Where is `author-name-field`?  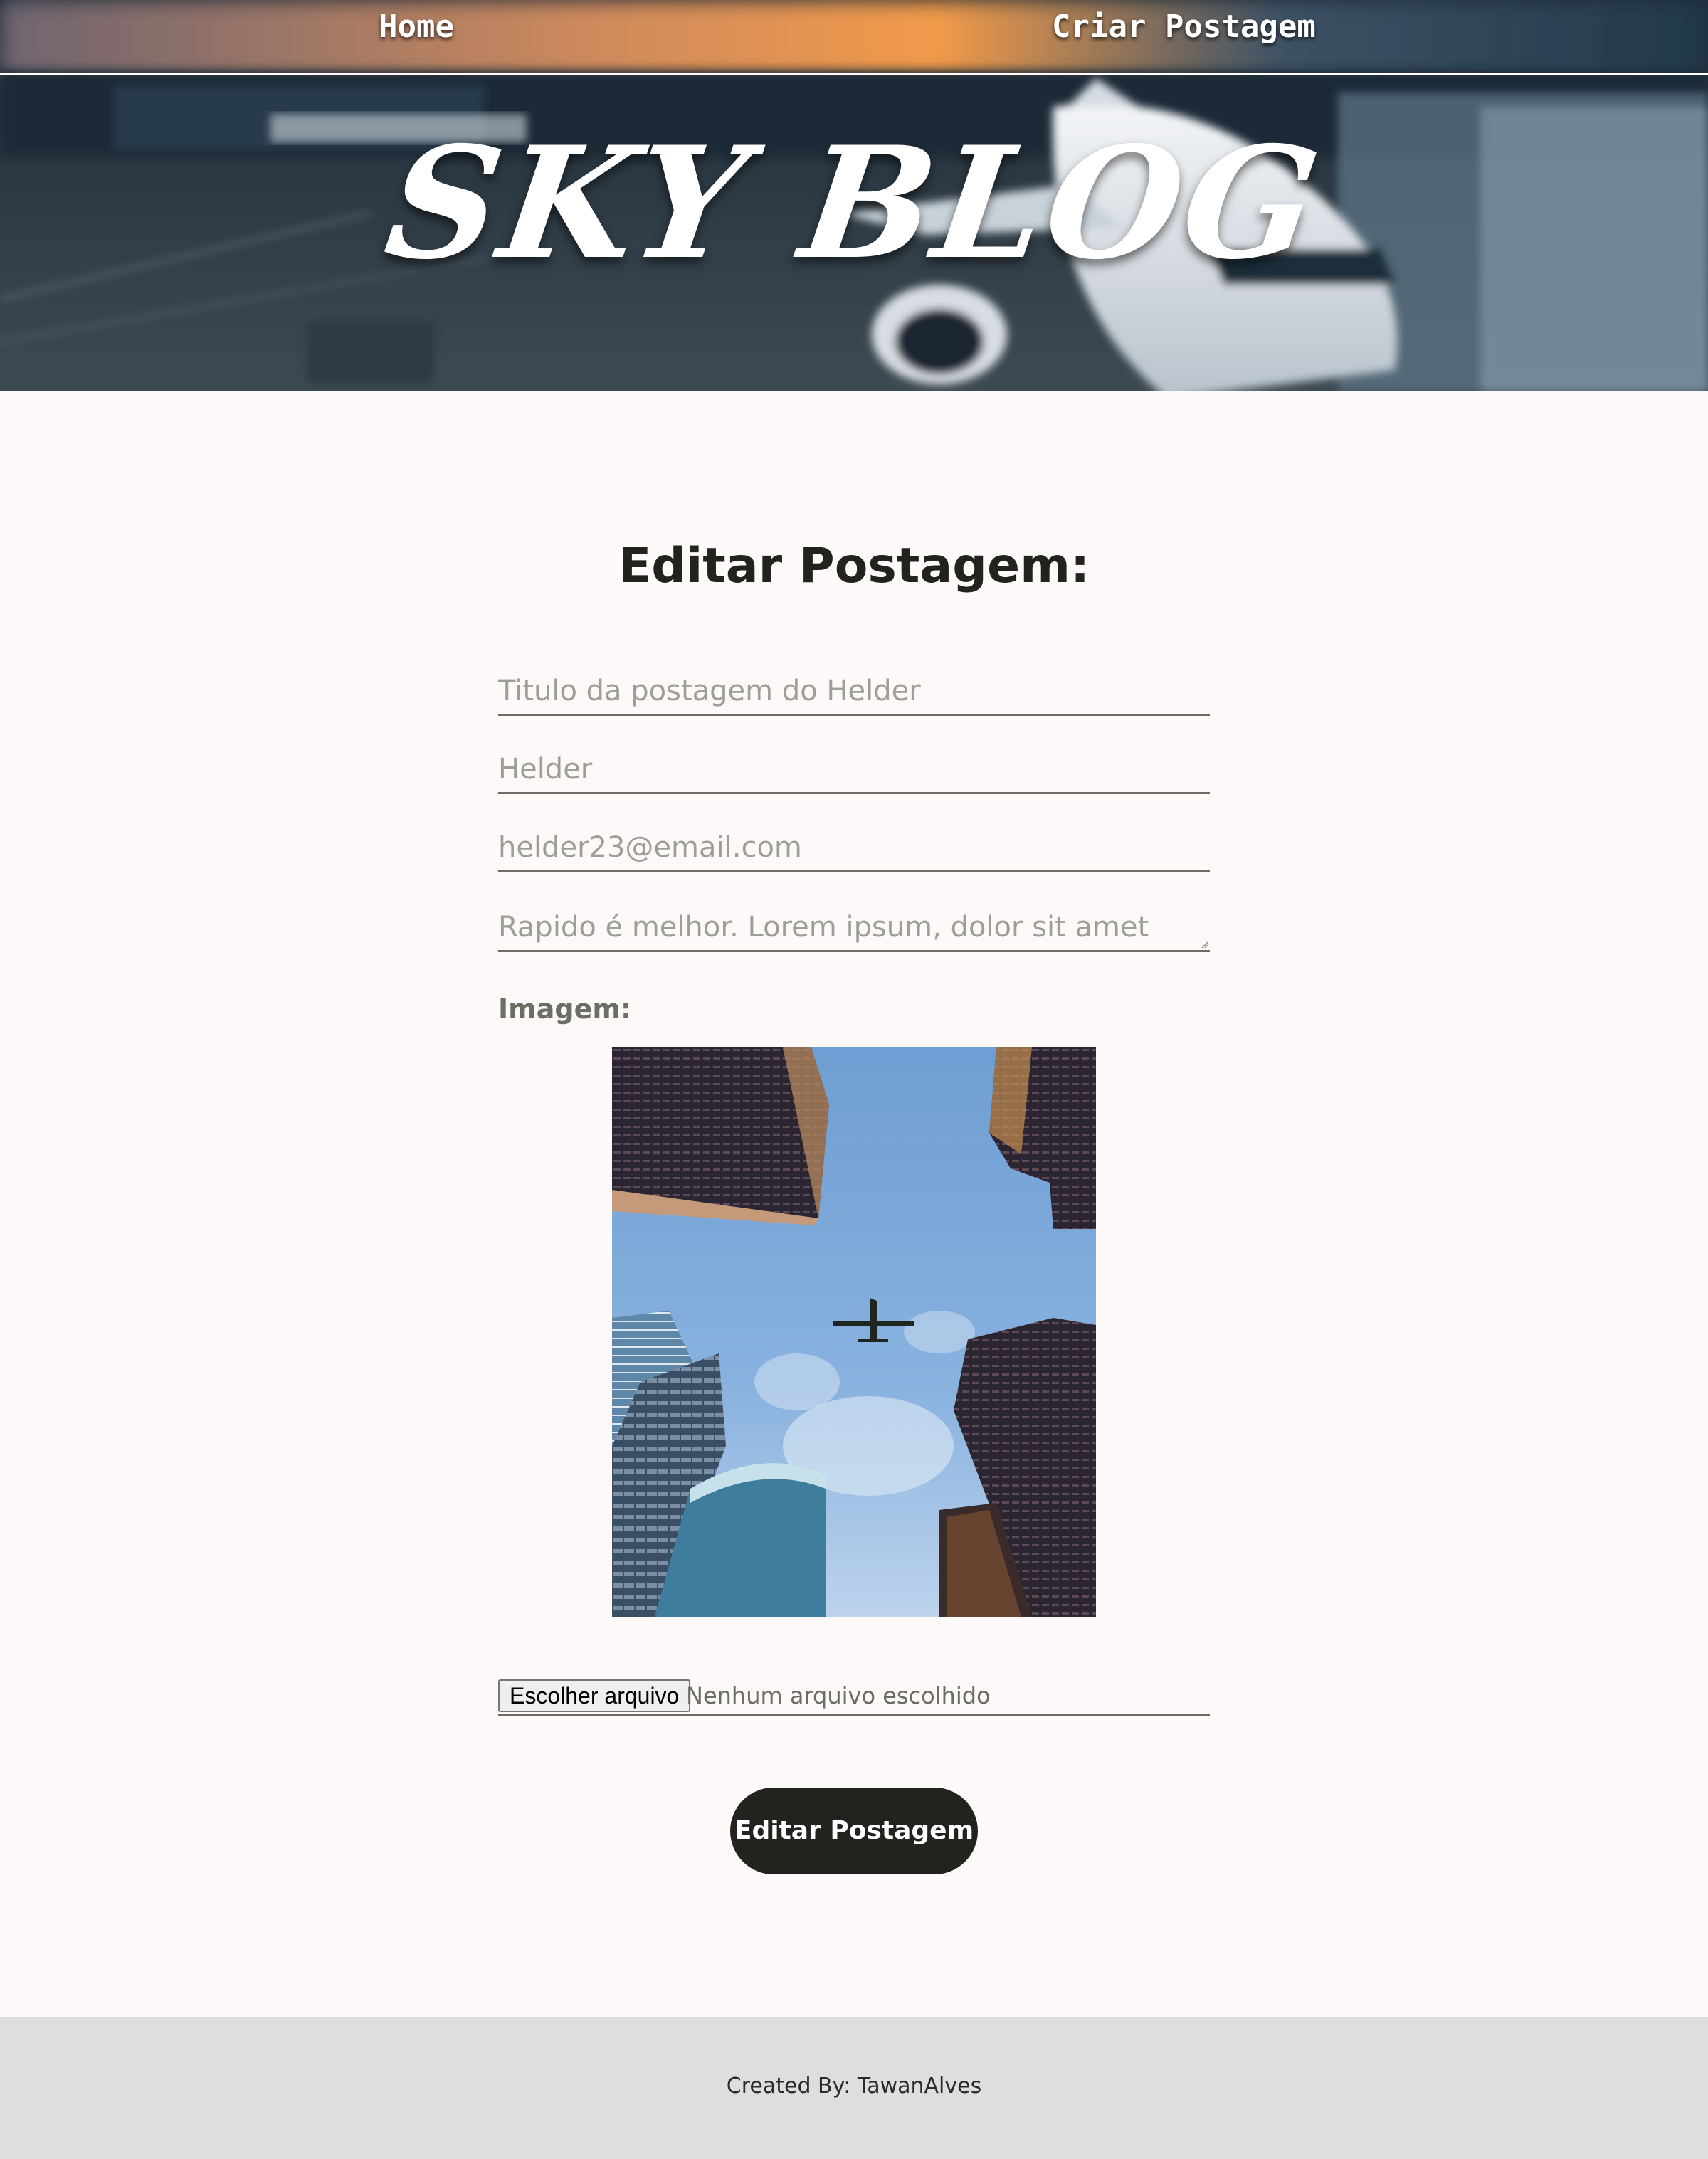 author-name-field is located at coordinates (854, 770).